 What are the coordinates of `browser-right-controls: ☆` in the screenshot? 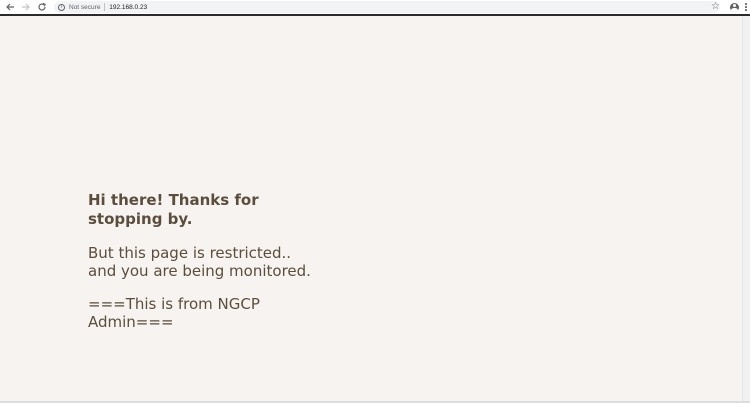 It's located at (729, 7).